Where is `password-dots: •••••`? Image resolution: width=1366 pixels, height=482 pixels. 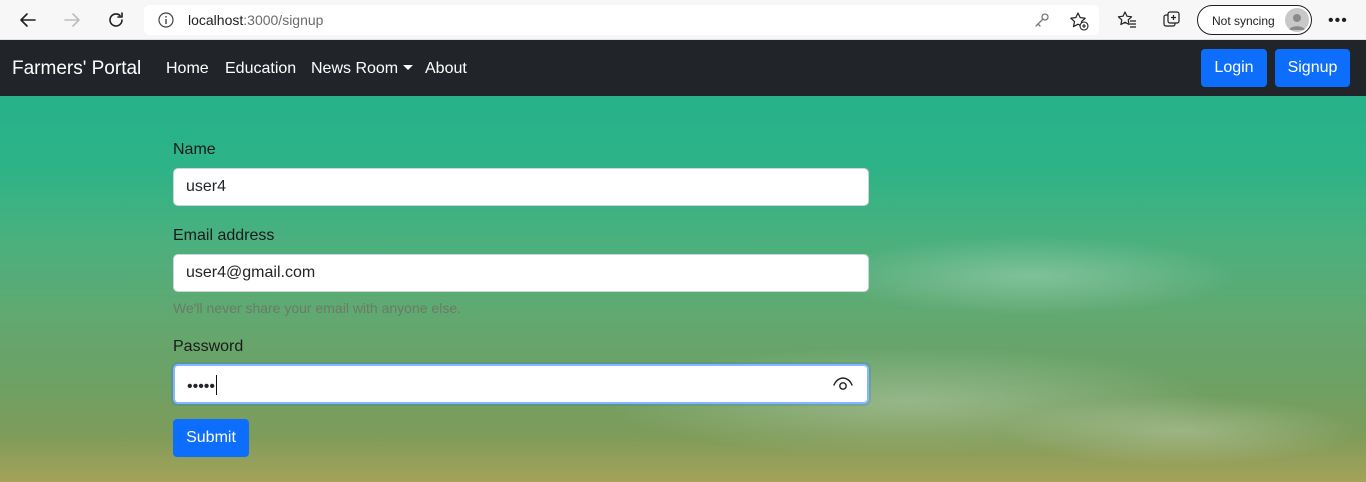
password-dots: ••••• is located at coordinates (201, 386).